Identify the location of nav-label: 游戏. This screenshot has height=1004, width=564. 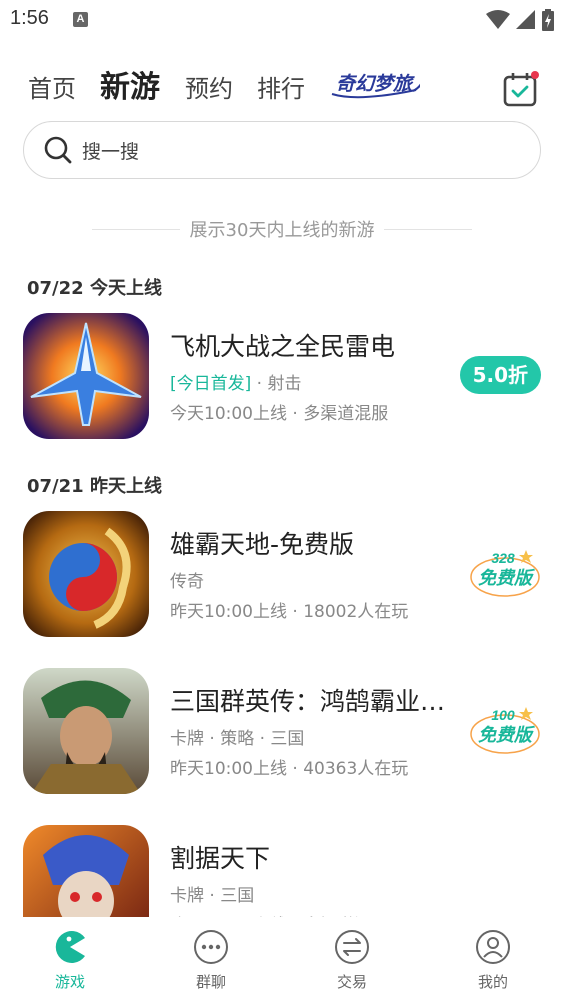
(69, 982).